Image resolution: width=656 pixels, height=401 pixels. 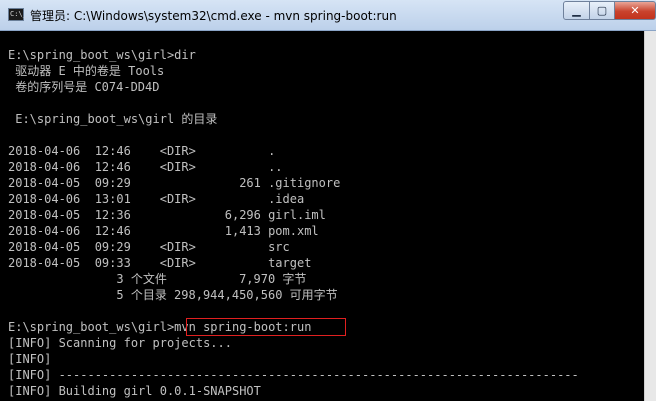 I want to click on console-line: 卷的序列号是 C074-DD4D, so click(x=84, y=87).